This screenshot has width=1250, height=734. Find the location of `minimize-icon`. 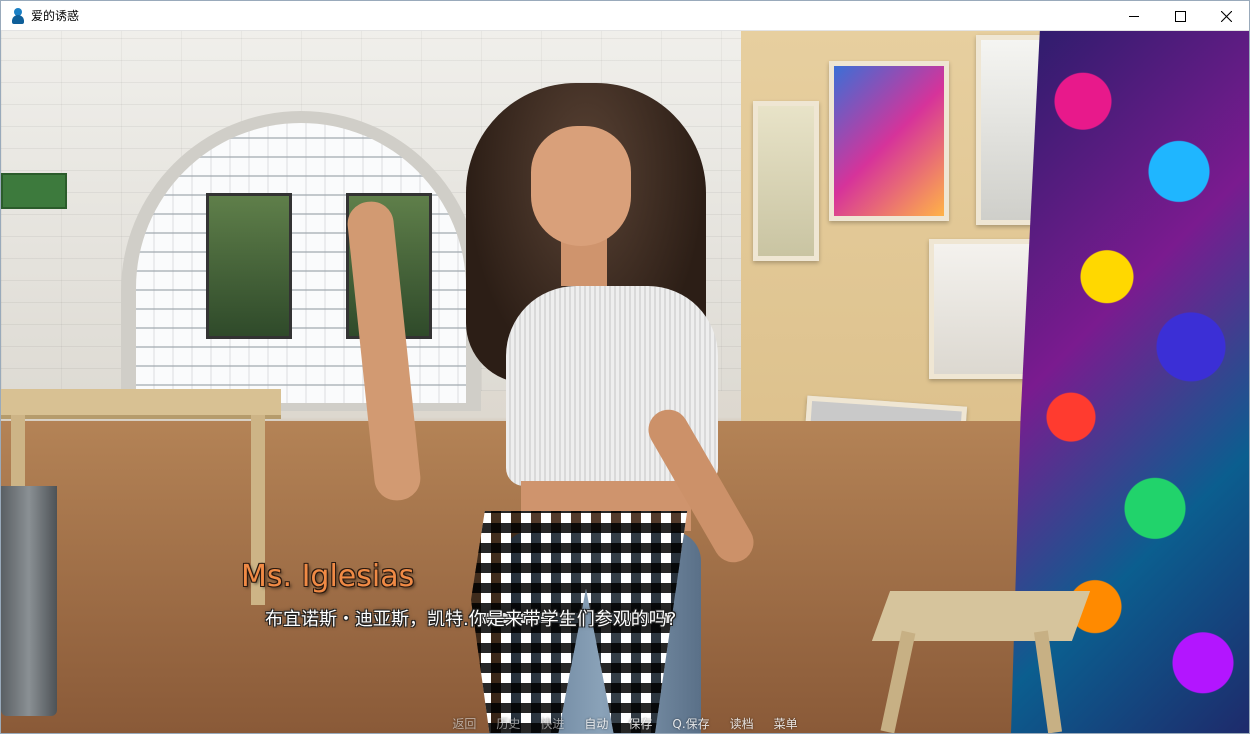

minimize-icon is located at coordinates (1134, 16).